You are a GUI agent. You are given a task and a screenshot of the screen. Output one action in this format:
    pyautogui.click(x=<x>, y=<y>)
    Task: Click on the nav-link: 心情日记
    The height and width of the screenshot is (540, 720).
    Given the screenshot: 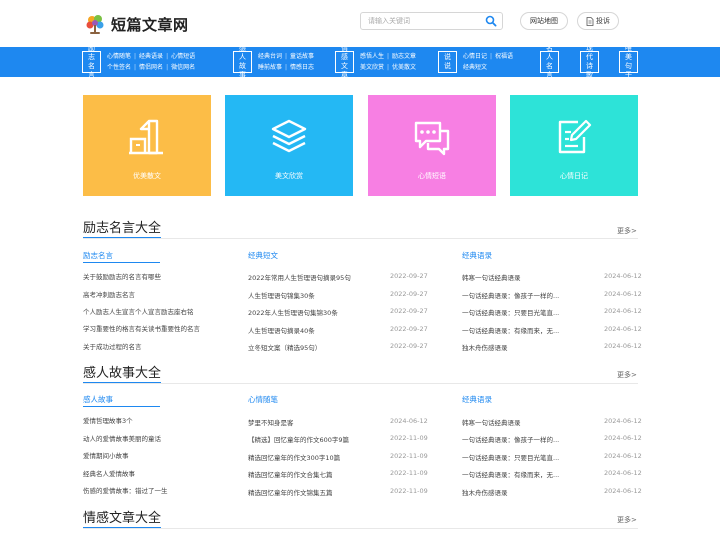 What is the action you would take?
    pyautogui.click(x=475, y=57)
    